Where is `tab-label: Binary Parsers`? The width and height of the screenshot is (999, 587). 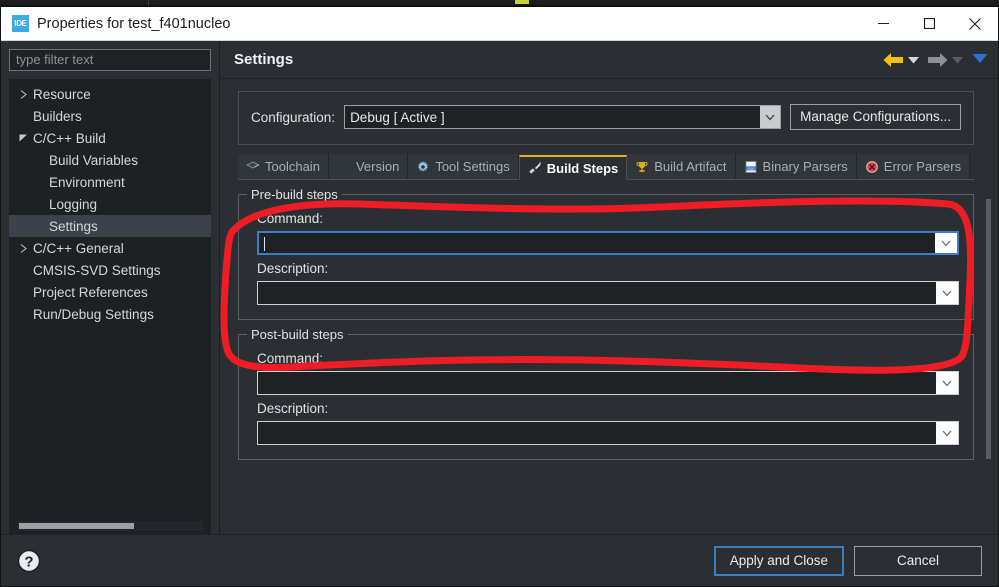 tab-label: Binary Parsers is located at coordinates (805, 166).